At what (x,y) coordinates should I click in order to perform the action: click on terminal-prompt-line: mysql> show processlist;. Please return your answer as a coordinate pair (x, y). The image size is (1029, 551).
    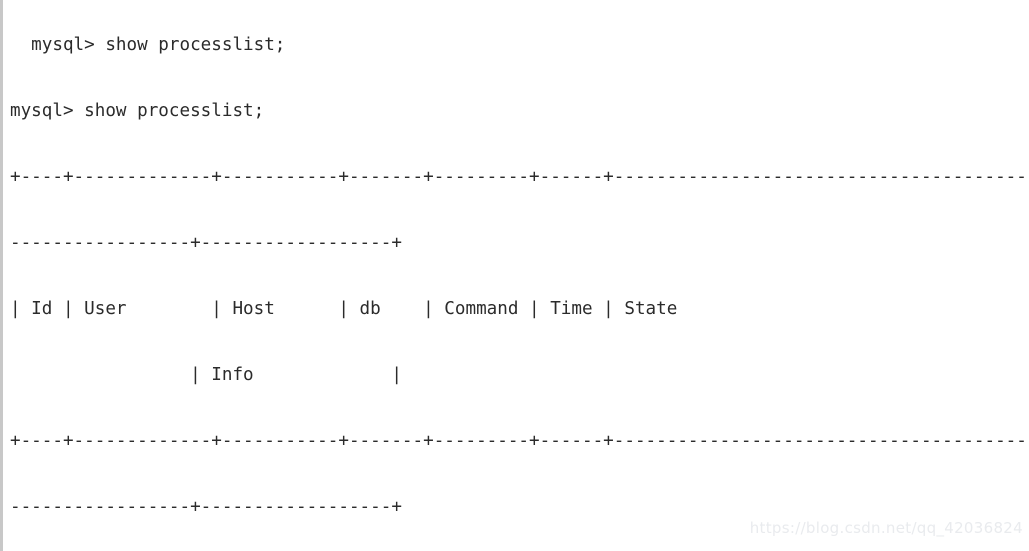
    Looking at the image, I should click on (137, 111).